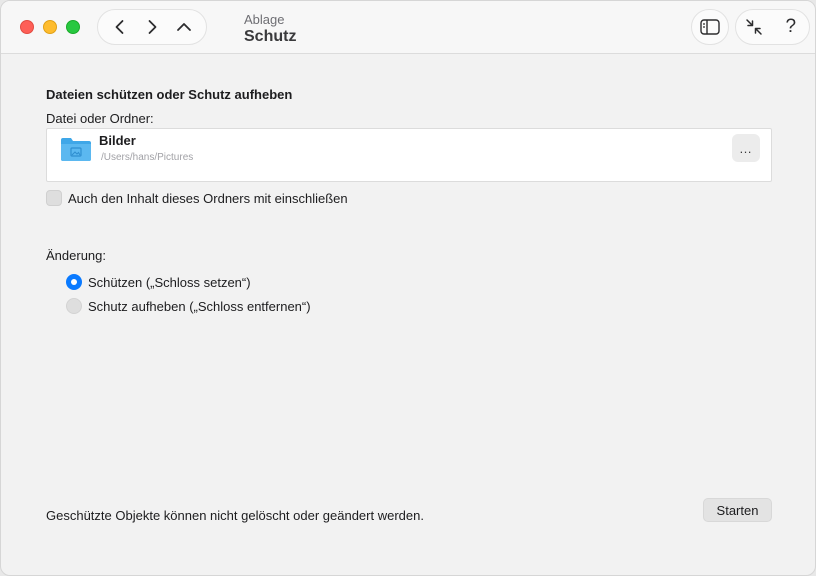 Image resolution: width=816 pixels, height=576 pixels. I want to click on sidebar-icon, so click(710, 27).